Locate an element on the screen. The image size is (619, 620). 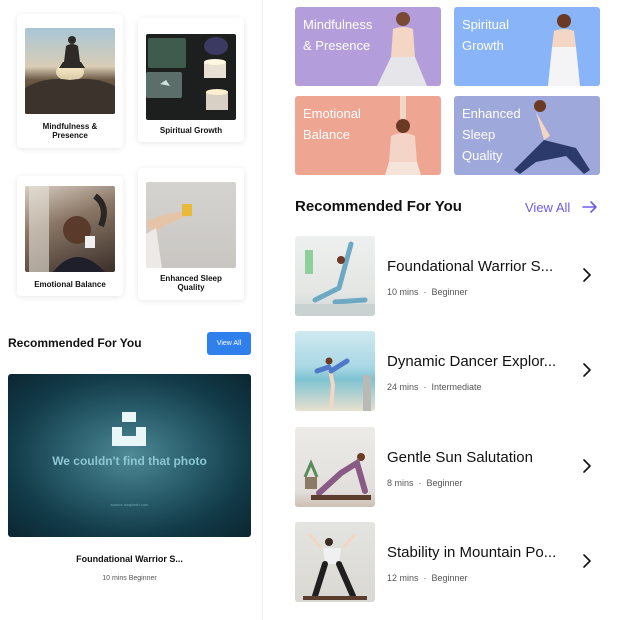
tile-sleep: Enhanced Sleep Quality is located at coordinates (527, 135).